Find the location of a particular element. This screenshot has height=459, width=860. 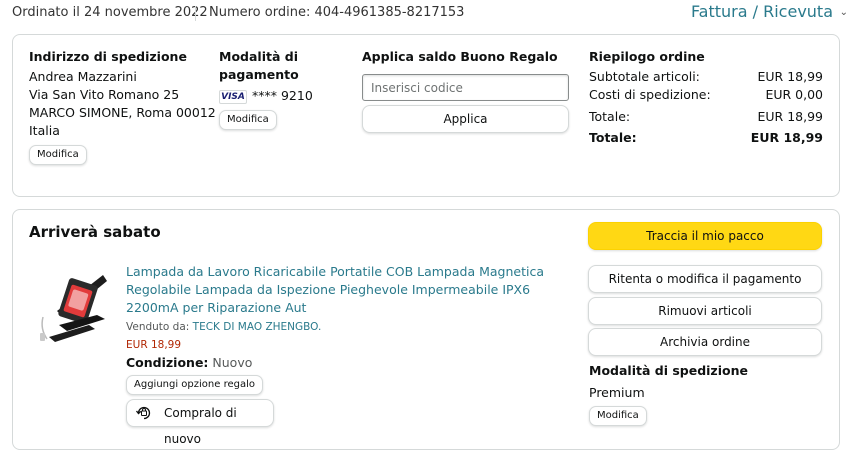

order-summary-heading: Riepilogo ordine is located at coordinates (647, 56).